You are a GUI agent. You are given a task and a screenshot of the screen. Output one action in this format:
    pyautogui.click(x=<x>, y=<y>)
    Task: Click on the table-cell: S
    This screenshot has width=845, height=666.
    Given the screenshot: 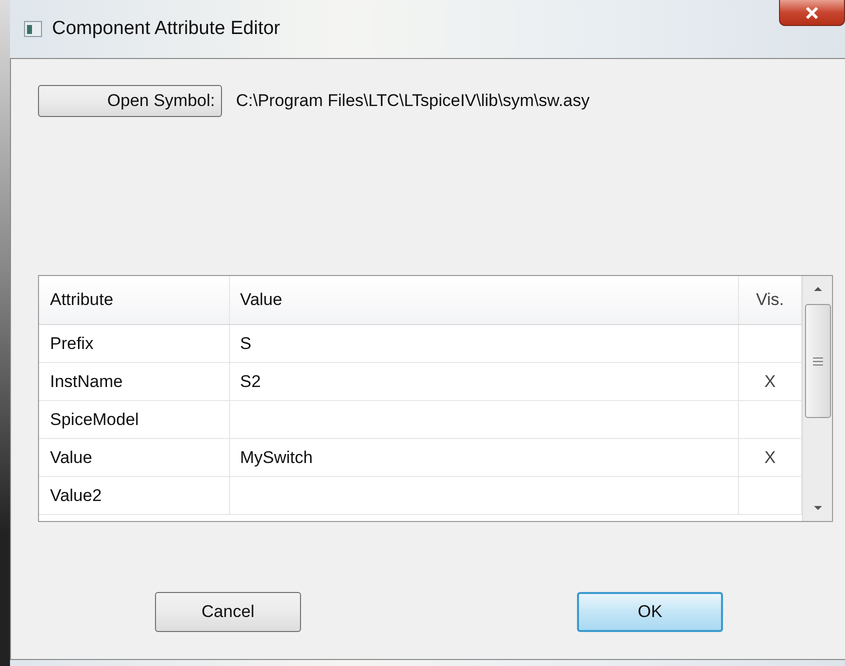 What is the action you would take?
    pyautogui.click(x=246, y=344)
    